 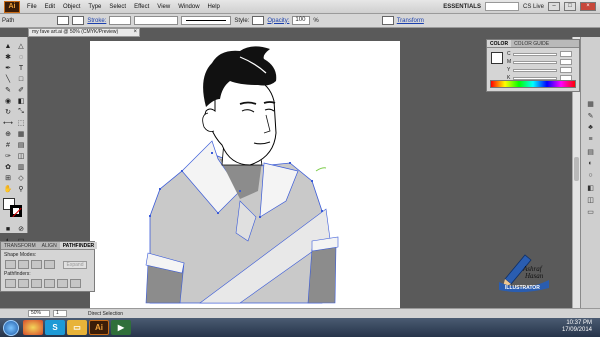 I want to click on transform-link: Transform, so click(x=410, y=21).